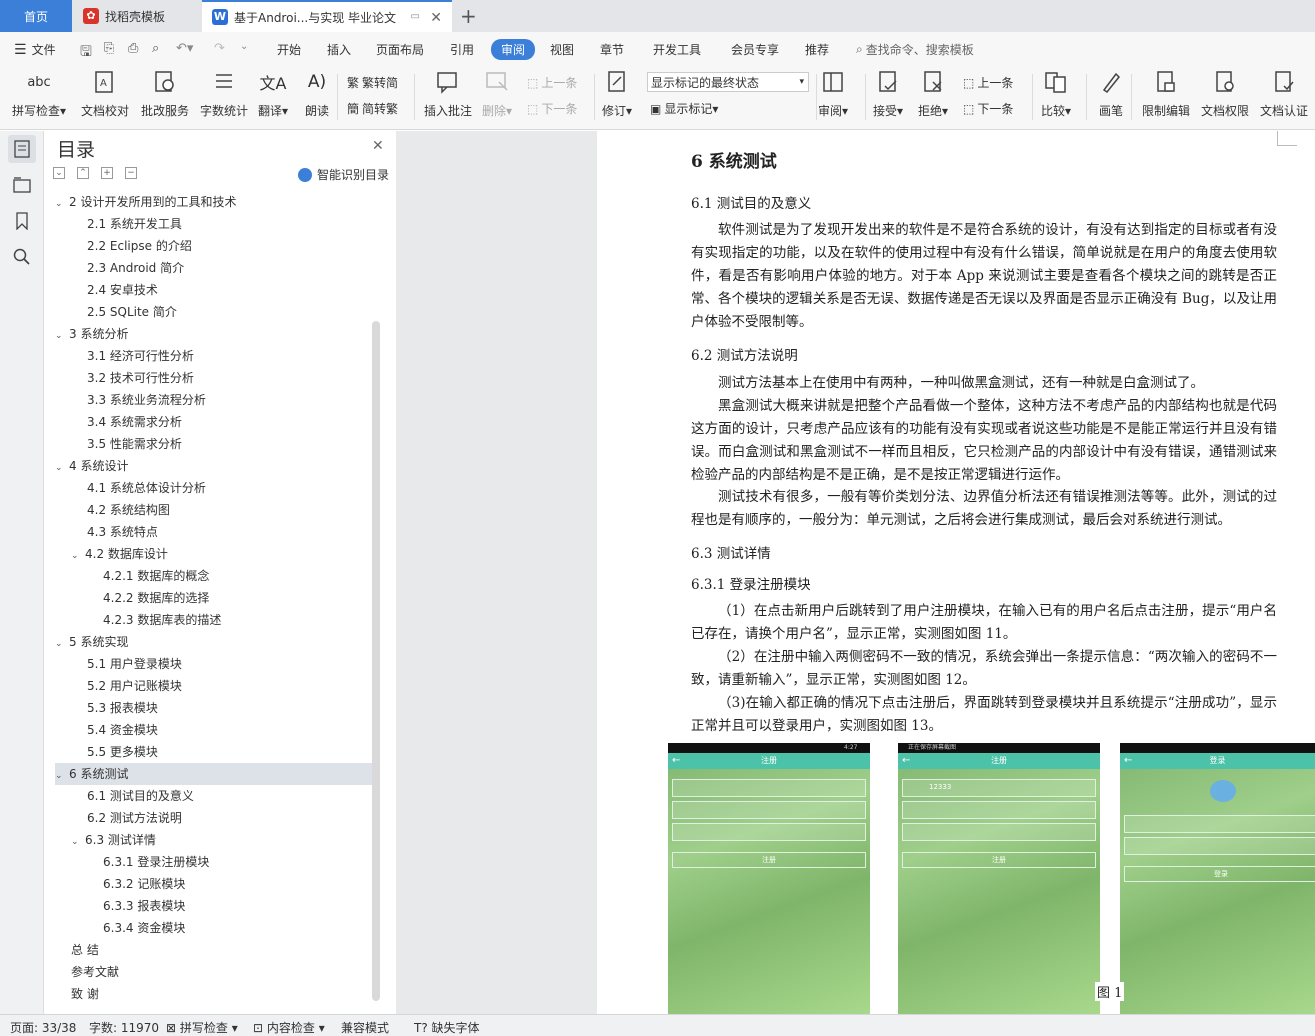 The height and width of the screenshot is (1036, 1315). What do you see at coordinates (1284, 93) in the screenshot?
I see `doc-certify-button: 文档认证` at bounding box center [1284, 93].